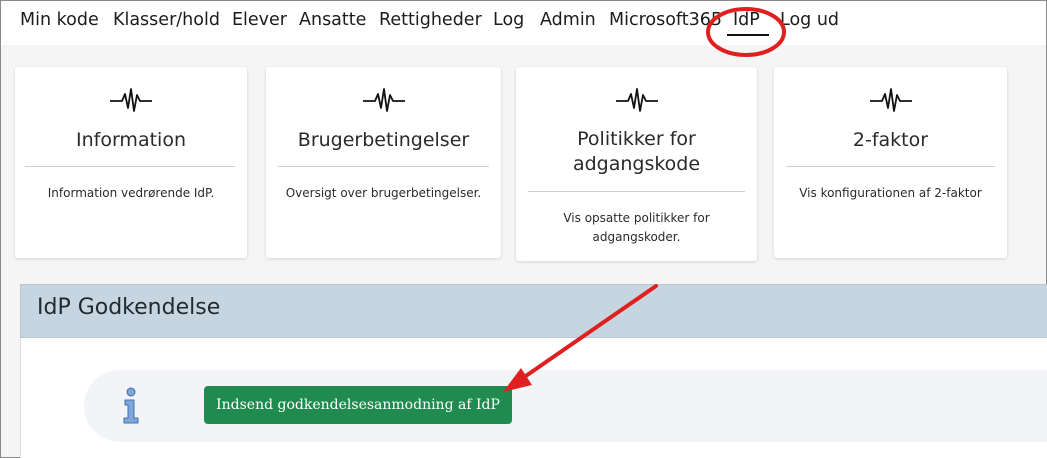 The image size is (1047, 458). I want to click on card-title-line1: Politikker for, so click(636, 139).